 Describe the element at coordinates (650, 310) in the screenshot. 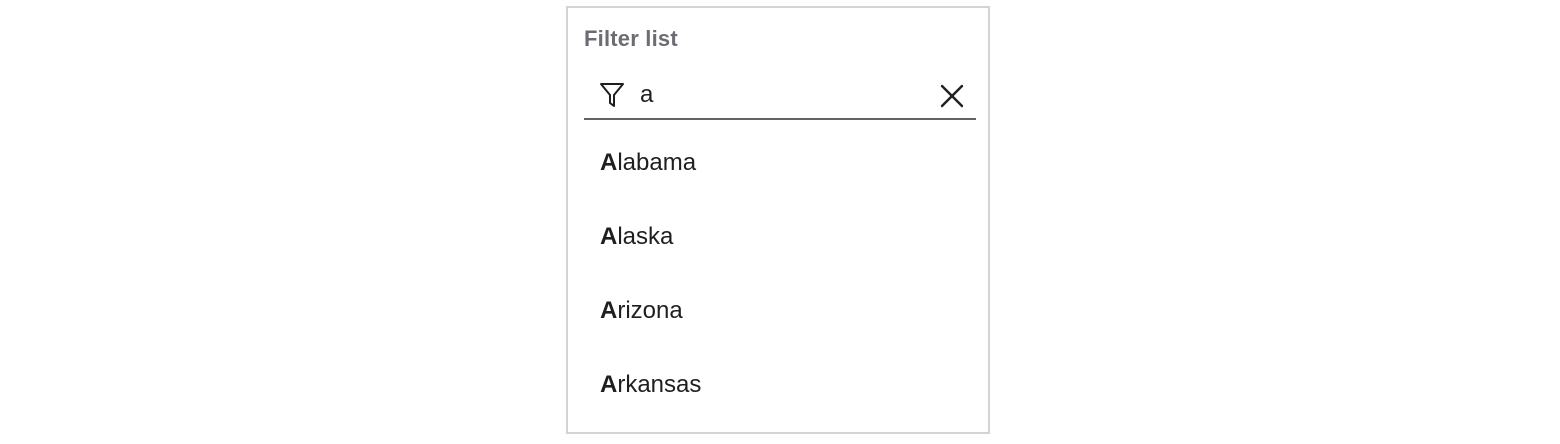

I see `item-text: rizona` at that location.